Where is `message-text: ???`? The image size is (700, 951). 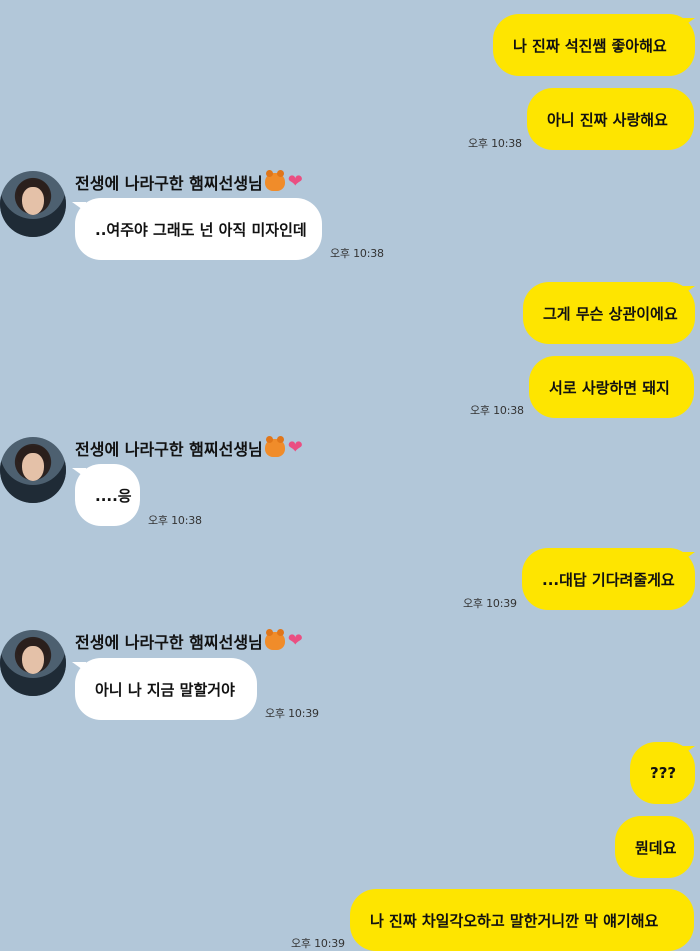 message-text: ??? is located at coordinates (663, 773).